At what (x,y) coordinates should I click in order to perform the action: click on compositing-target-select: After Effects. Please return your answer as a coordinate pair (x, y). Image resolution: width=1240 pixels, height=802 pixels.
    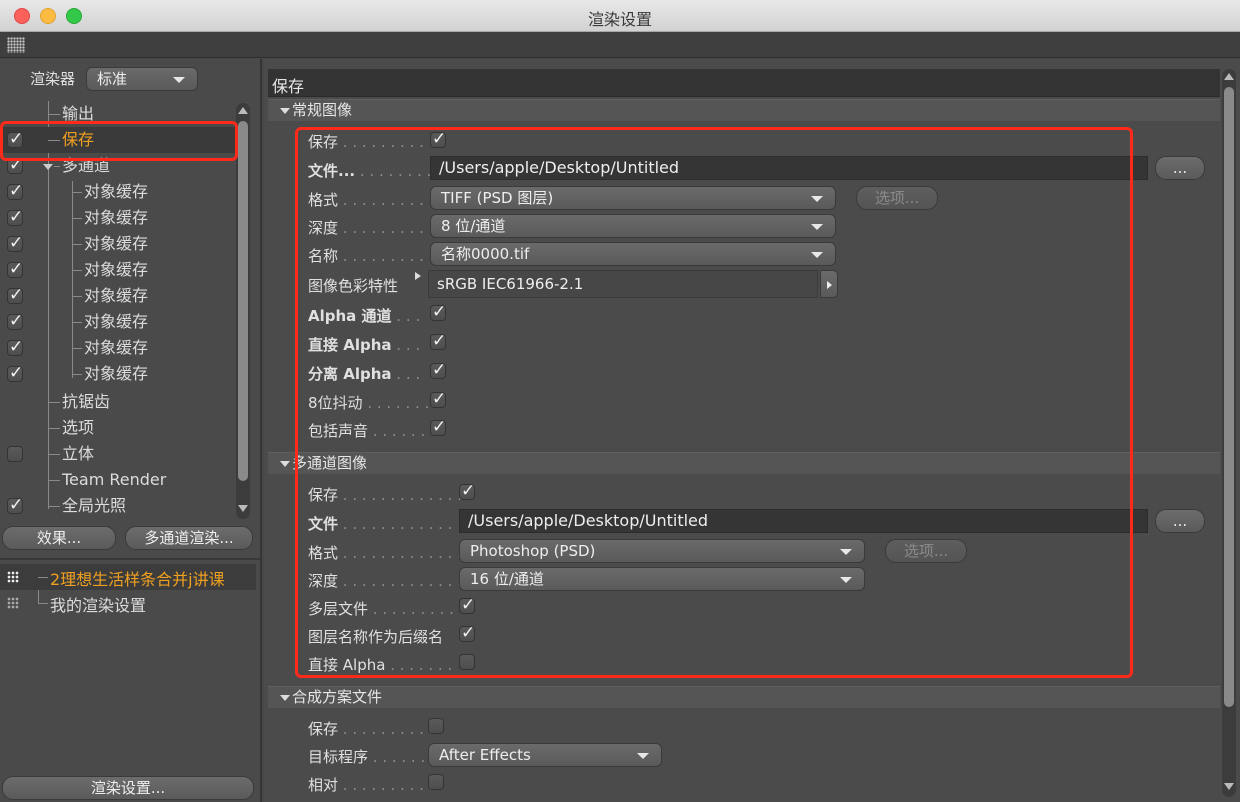
    Looking at the image, I should click on (545, 755).